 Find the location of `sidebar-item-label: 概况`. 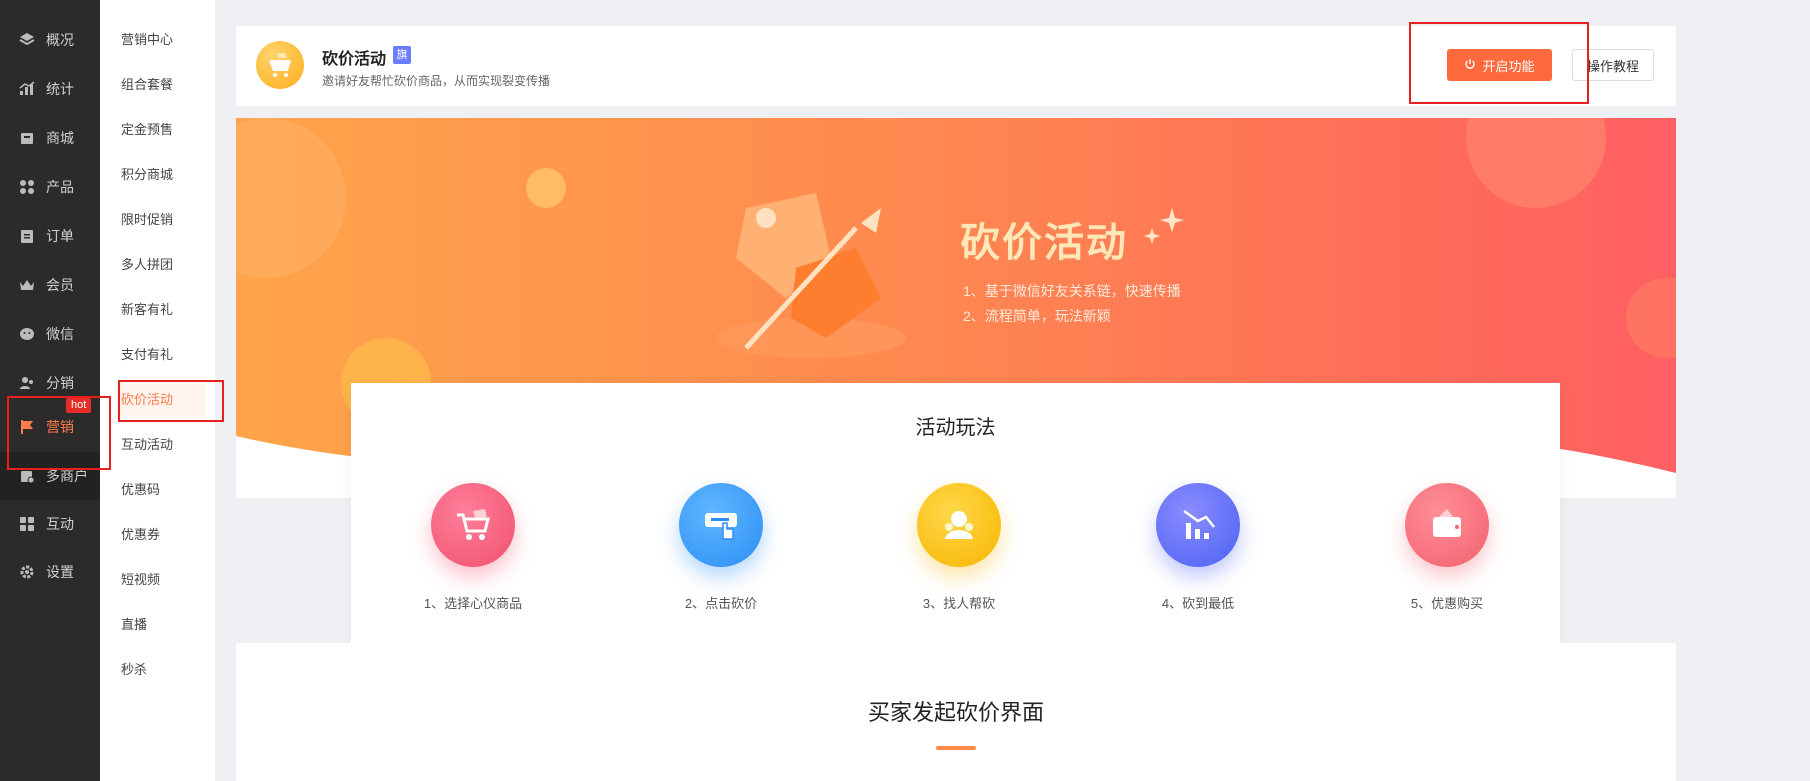

sidebar-item-label: 概况 is located at coordinates (60, 40).